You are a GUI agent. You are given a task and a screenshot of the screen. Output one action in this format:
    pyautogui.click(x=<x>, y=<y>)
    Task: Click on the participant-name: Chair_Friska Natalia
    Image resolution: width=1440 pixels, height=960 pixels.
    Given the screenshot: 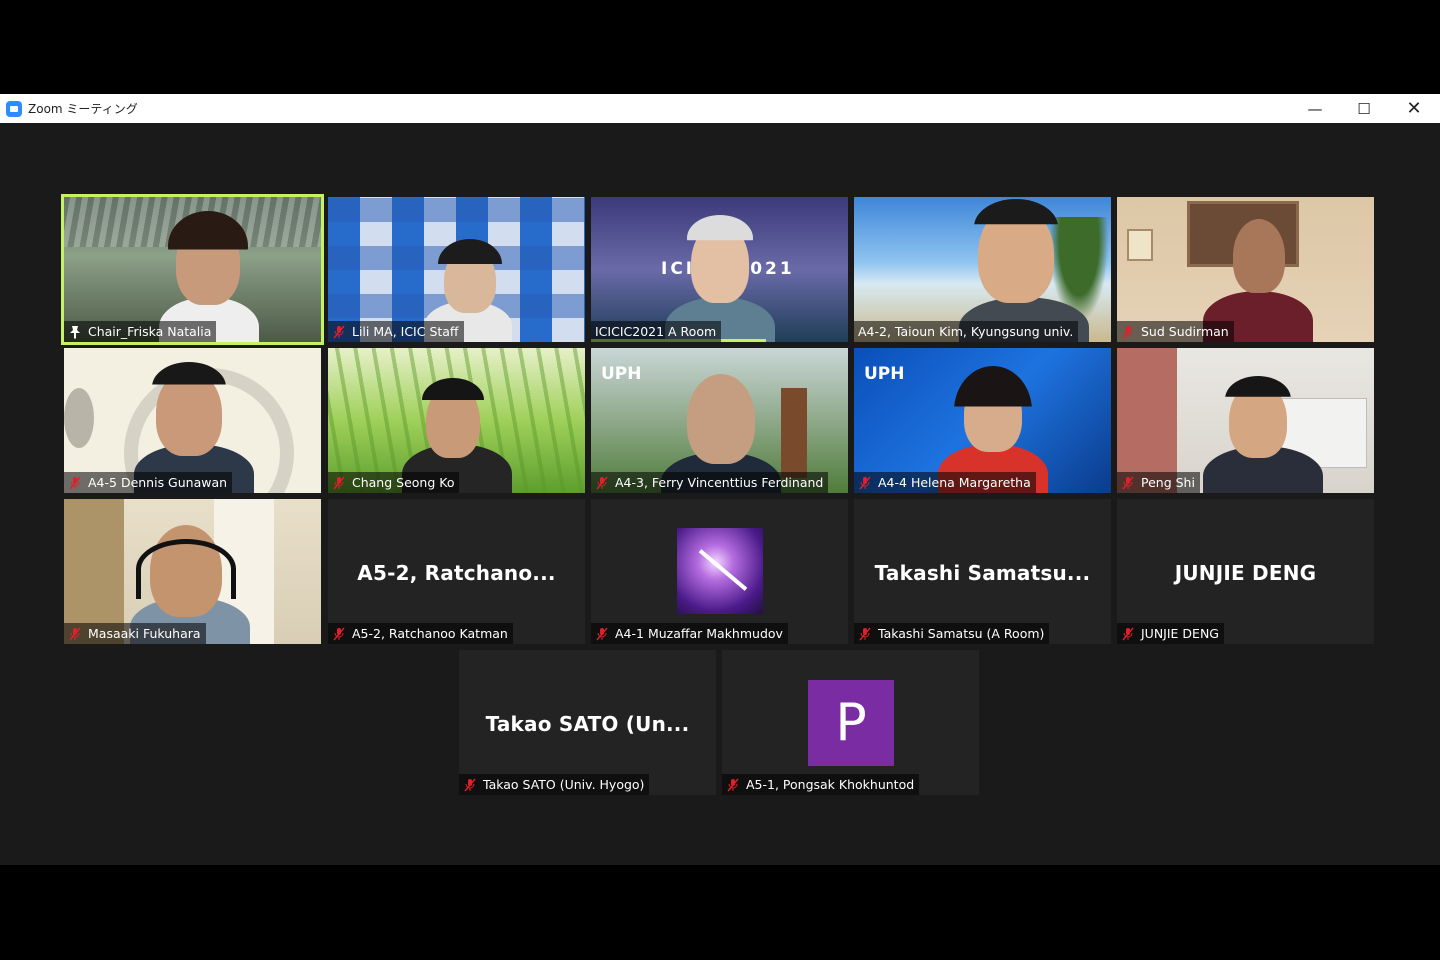 What is the action you would take?
    pyautogui.click(x=150, y=331)
    